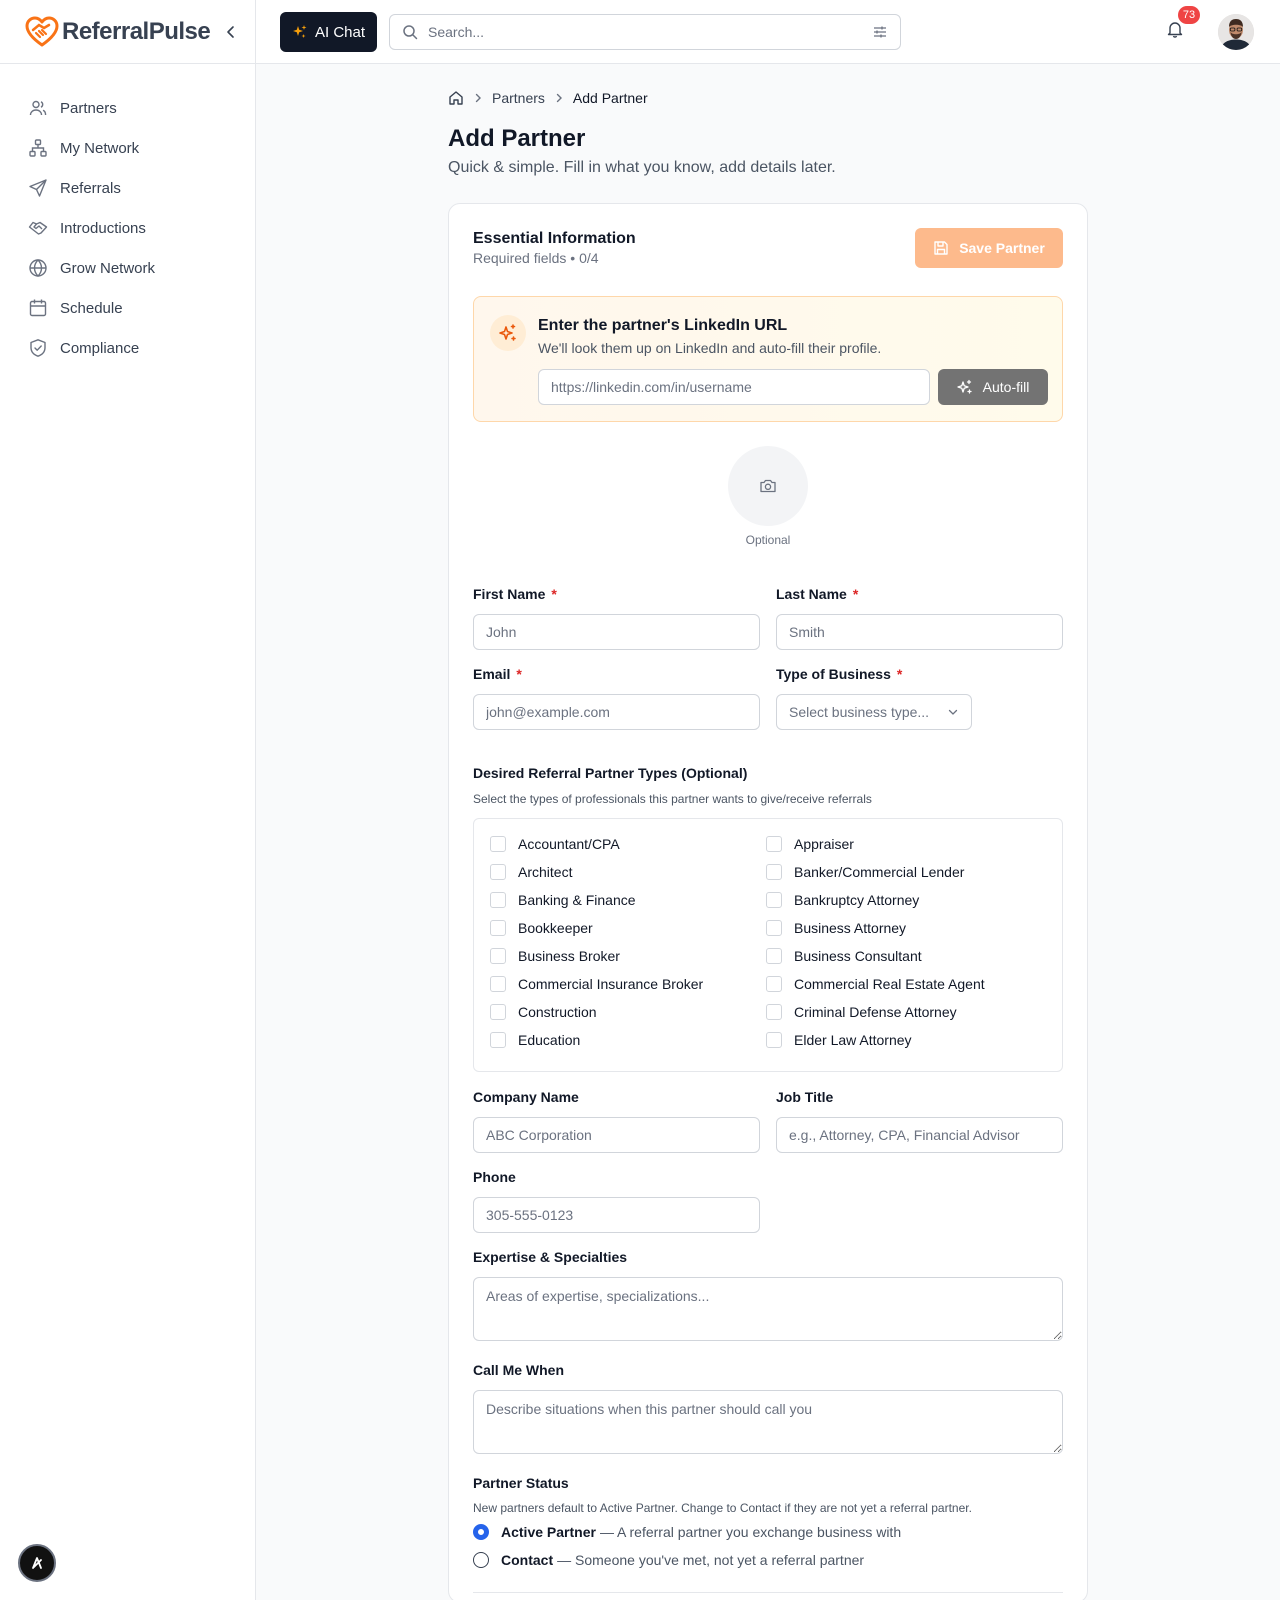 This screenshot has height=1600, width=1280. I want to click on sidebar-item-label: My Network, so click(100, 148).